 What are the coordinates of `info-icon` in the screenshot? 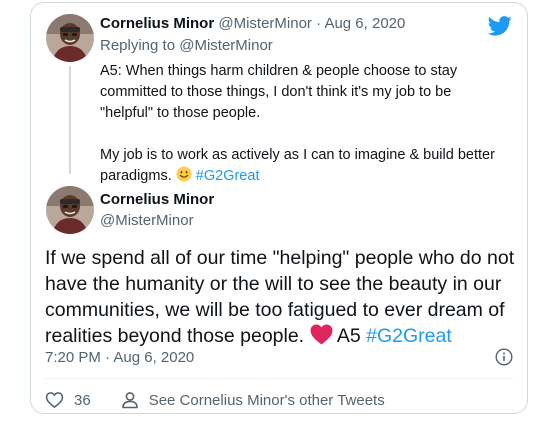 It's located at (504, 357).